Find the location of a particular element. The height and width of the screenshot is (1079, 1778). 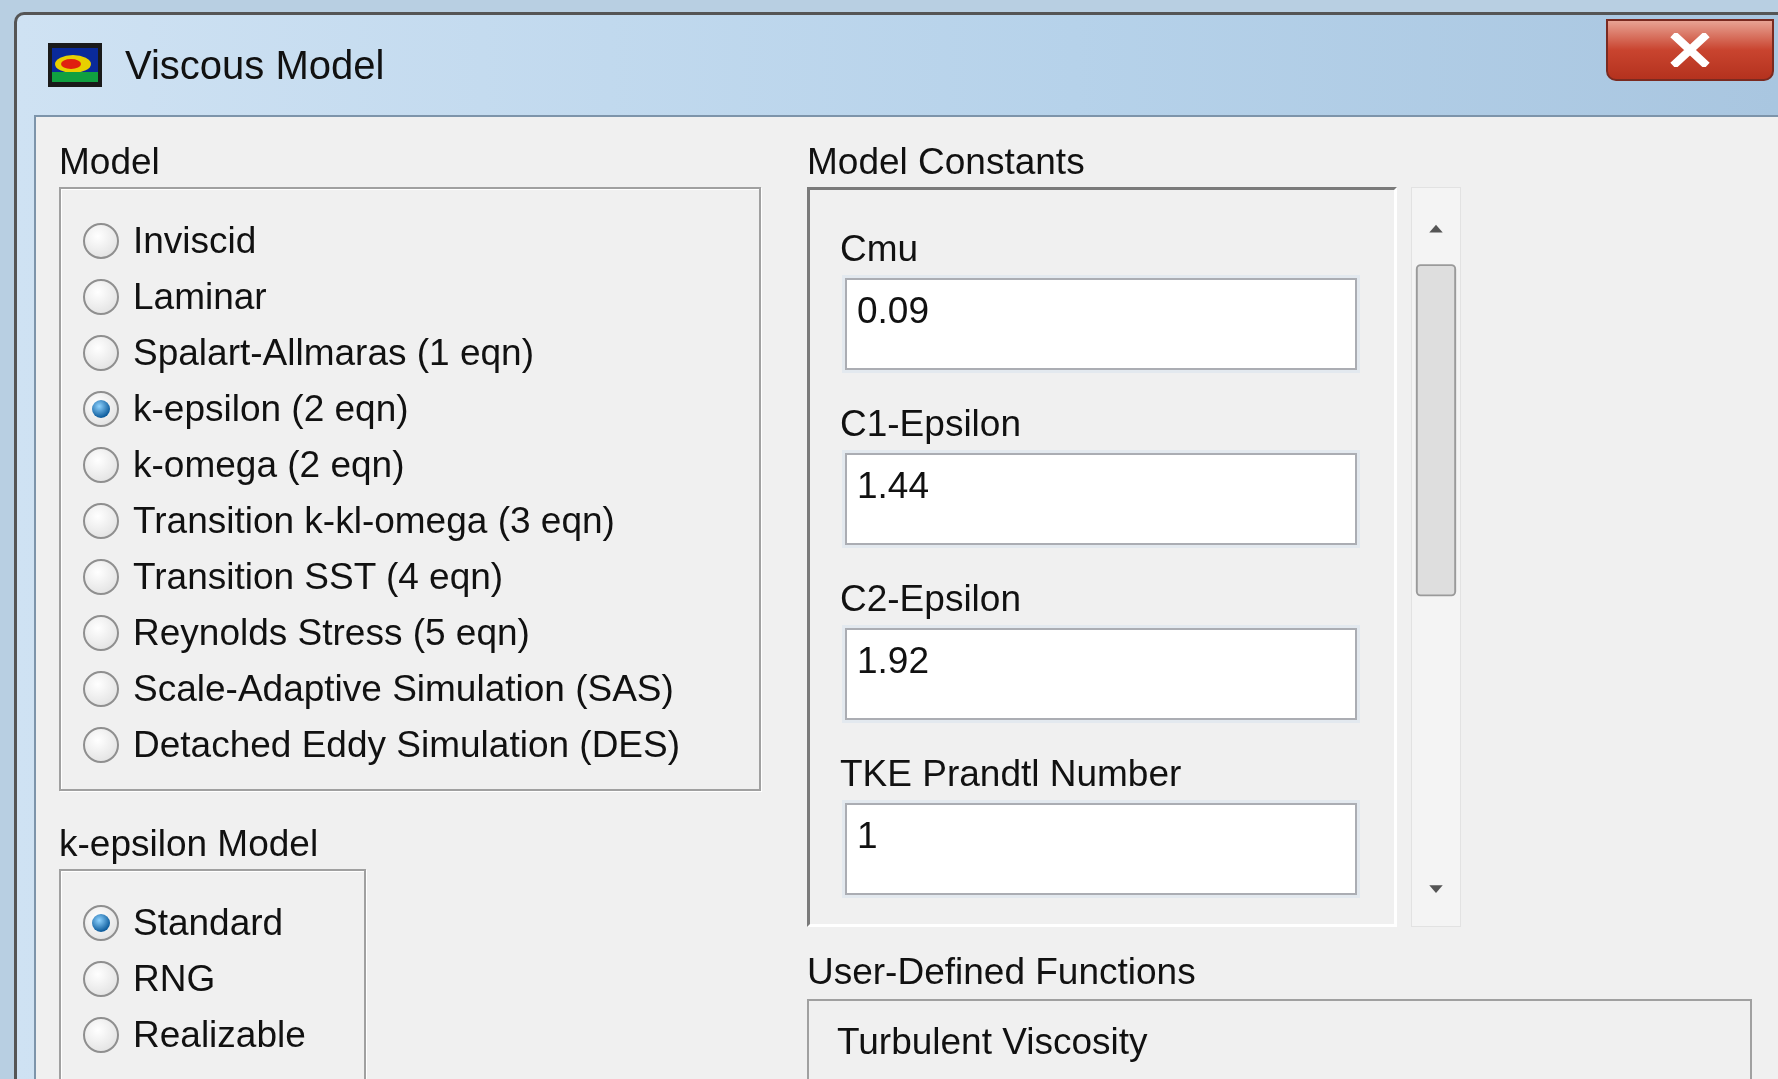

radio-label: Standard is located at coordinates (208, 923).